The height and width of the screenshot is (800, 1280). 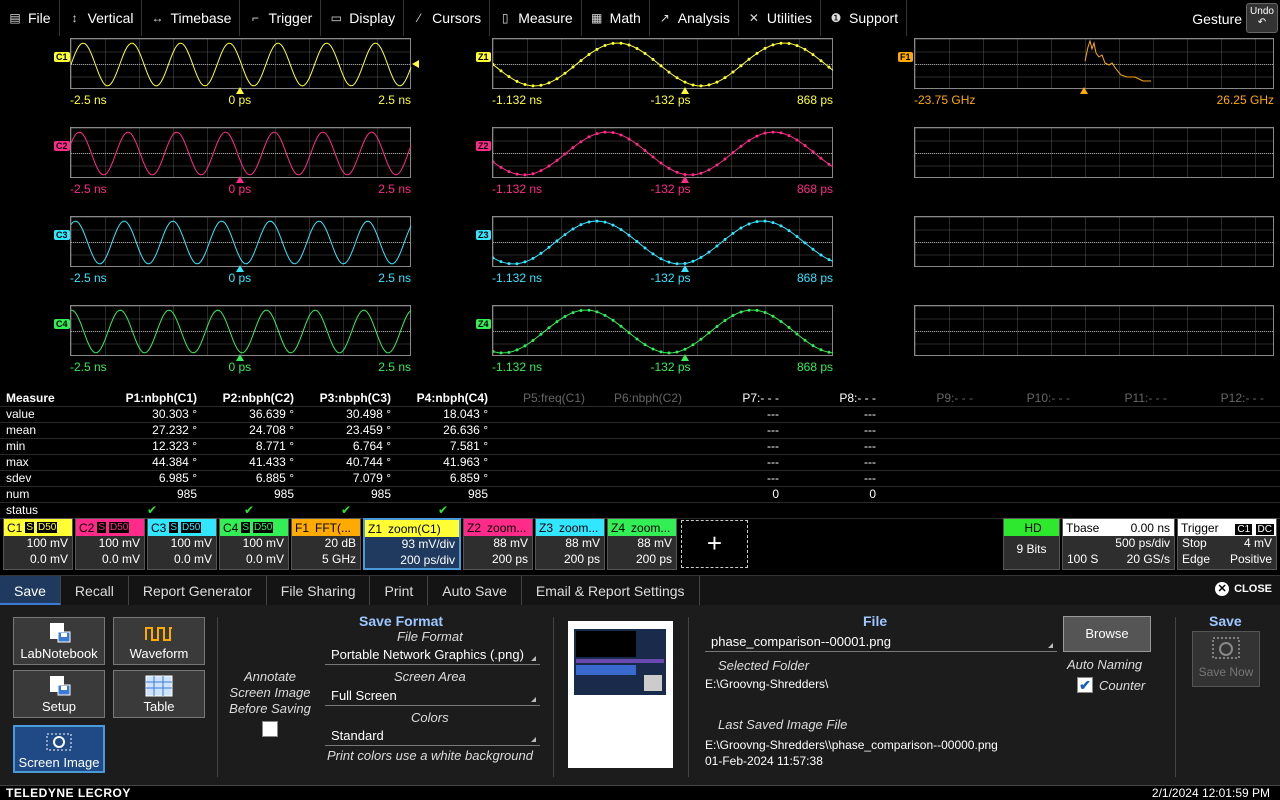 I want to click on screen-image-button: Screen Image, so click(x=59, y=749).